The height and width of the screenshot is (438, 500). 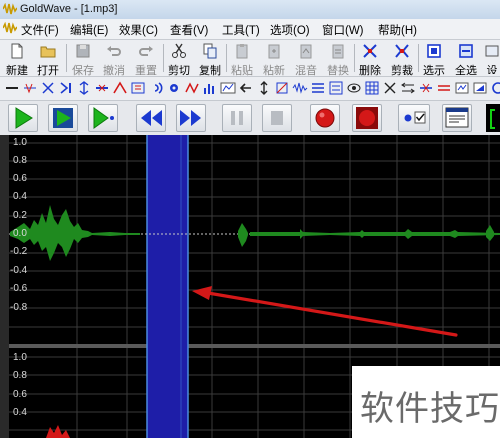 I want to click on settings-icon, so click(x=492, y=51).